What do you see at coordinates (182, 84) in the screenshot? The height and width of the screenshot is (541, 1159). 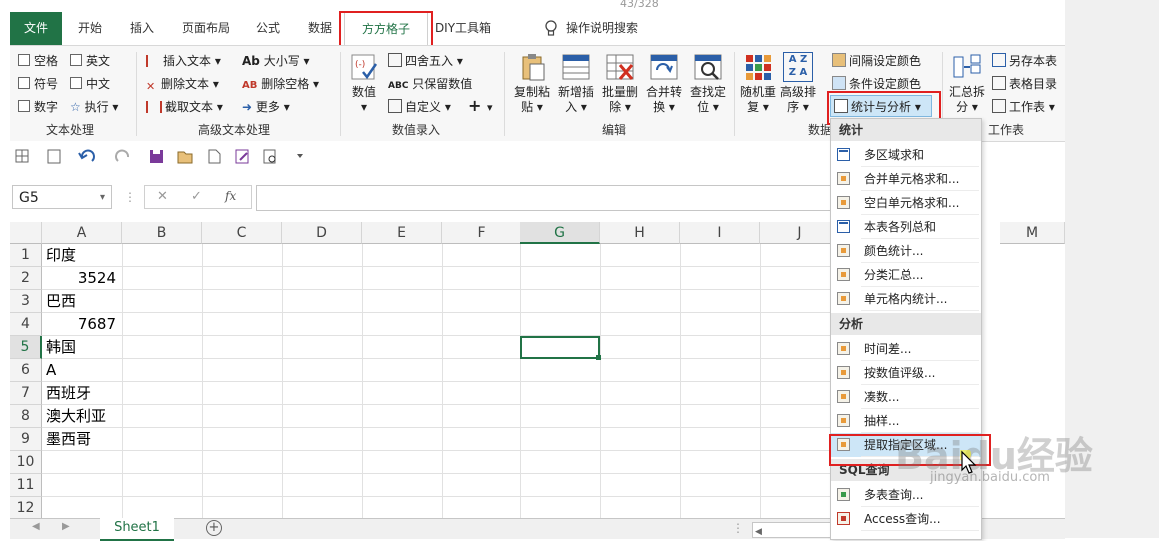 I see `delete-text-button: ✕ 删除文本 ▾` at bounding box center [182, 84].